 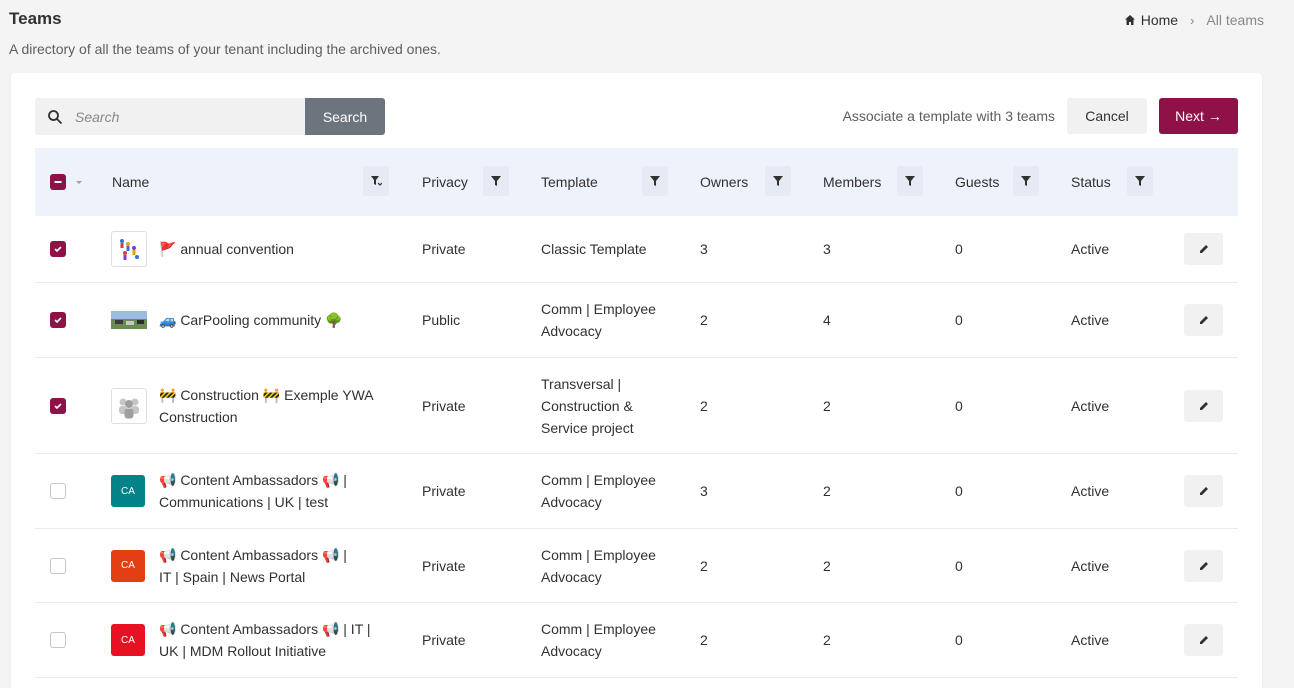 I want to click on breadcrumb-home-link: Home, so click(x=1159, y=20).